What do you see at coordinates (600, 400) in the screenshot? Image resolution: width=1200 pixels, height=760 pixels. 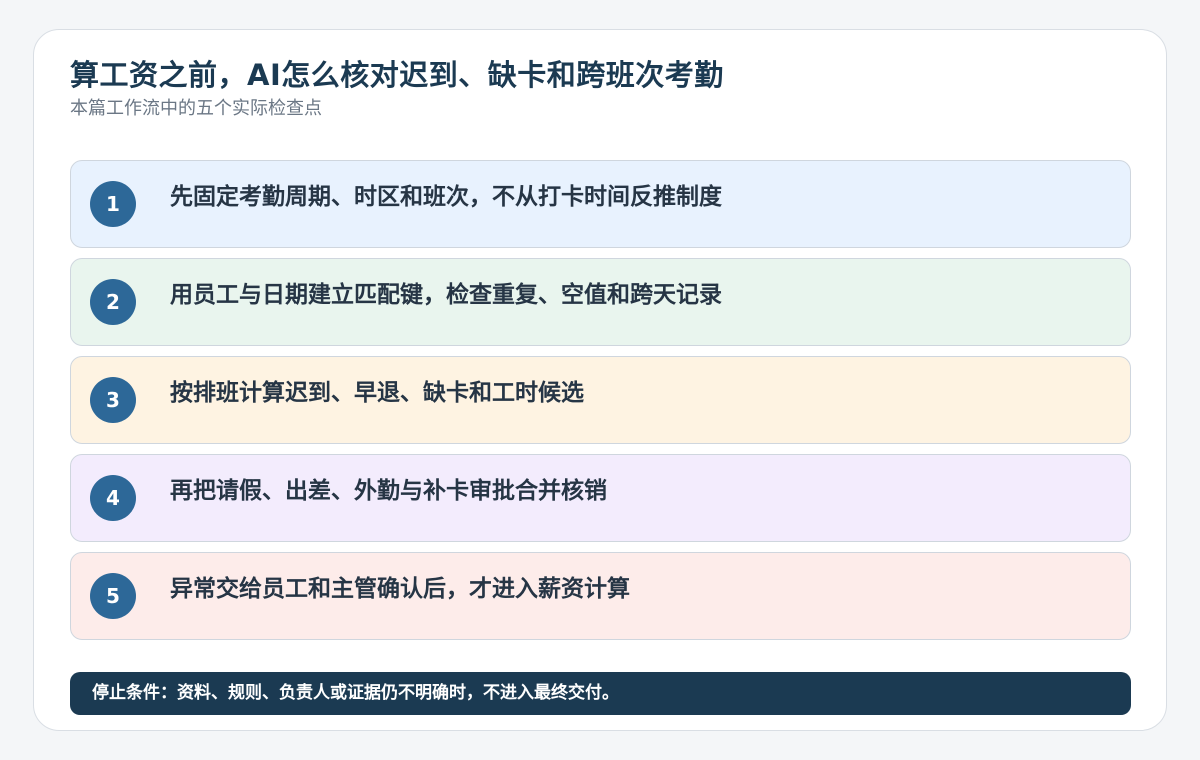 I see `step-item-3: 3 按排班计算迟到、早退、缺卡和工时候选` at bounding box center [600, 400].